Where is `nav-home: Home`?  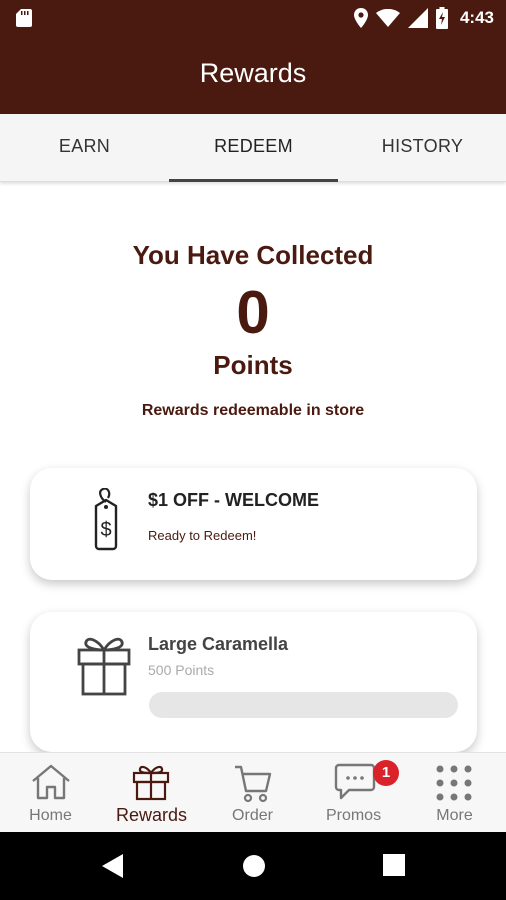 nav-home: Home is located at coordinates (50, 793).